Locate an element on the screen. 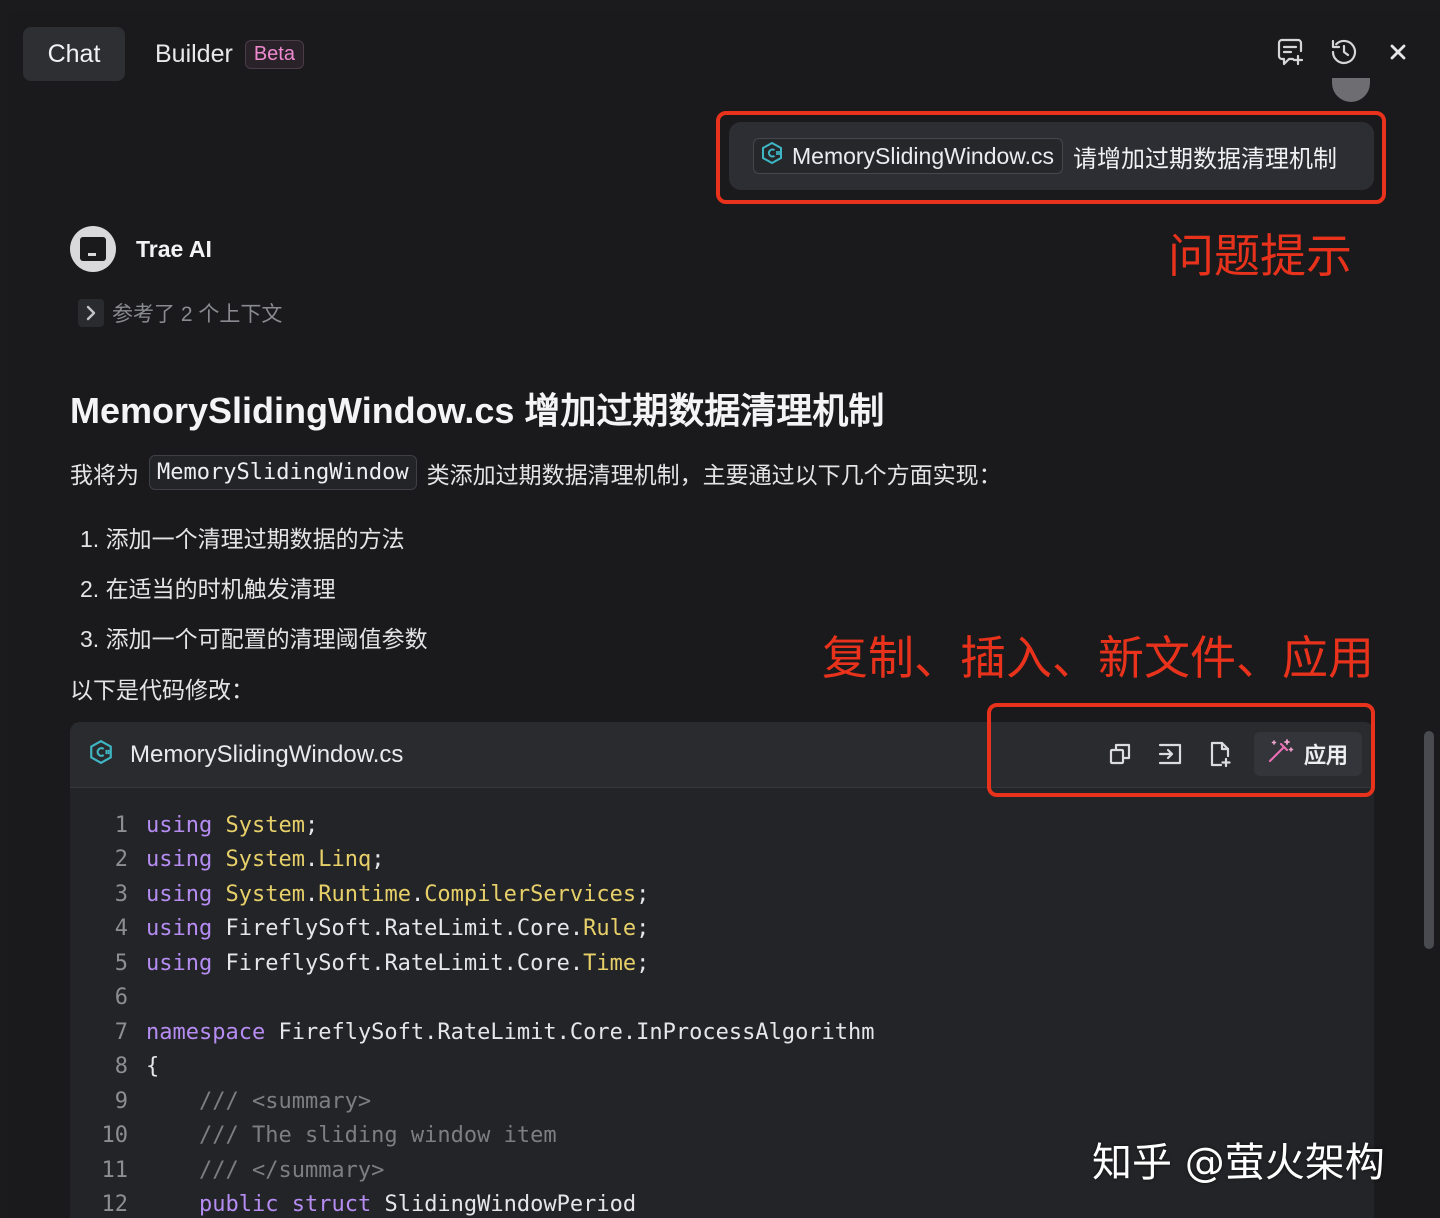  code-line: 1 using System; is located at coordinates (216, 825).